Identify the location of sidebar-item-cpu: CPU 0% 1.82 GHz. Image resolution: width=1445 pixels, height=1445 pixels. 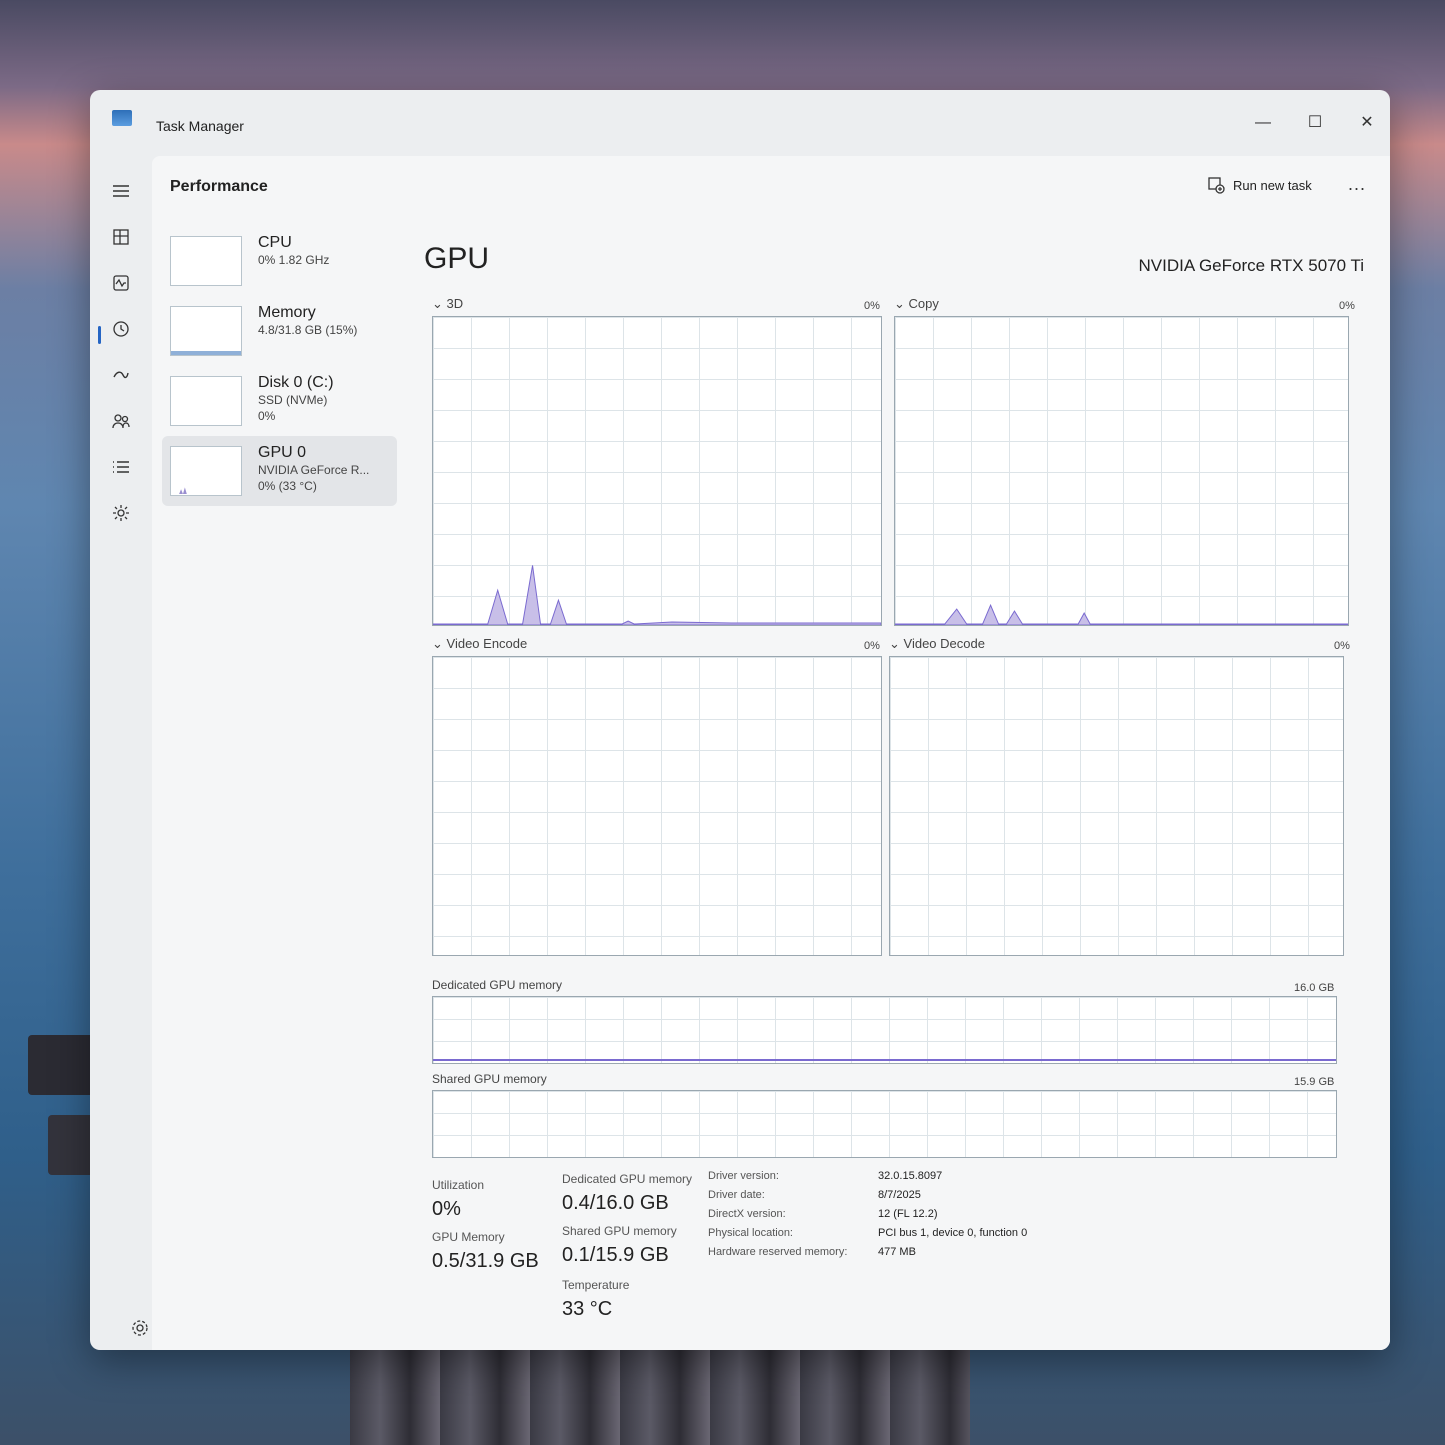
(279, 261).